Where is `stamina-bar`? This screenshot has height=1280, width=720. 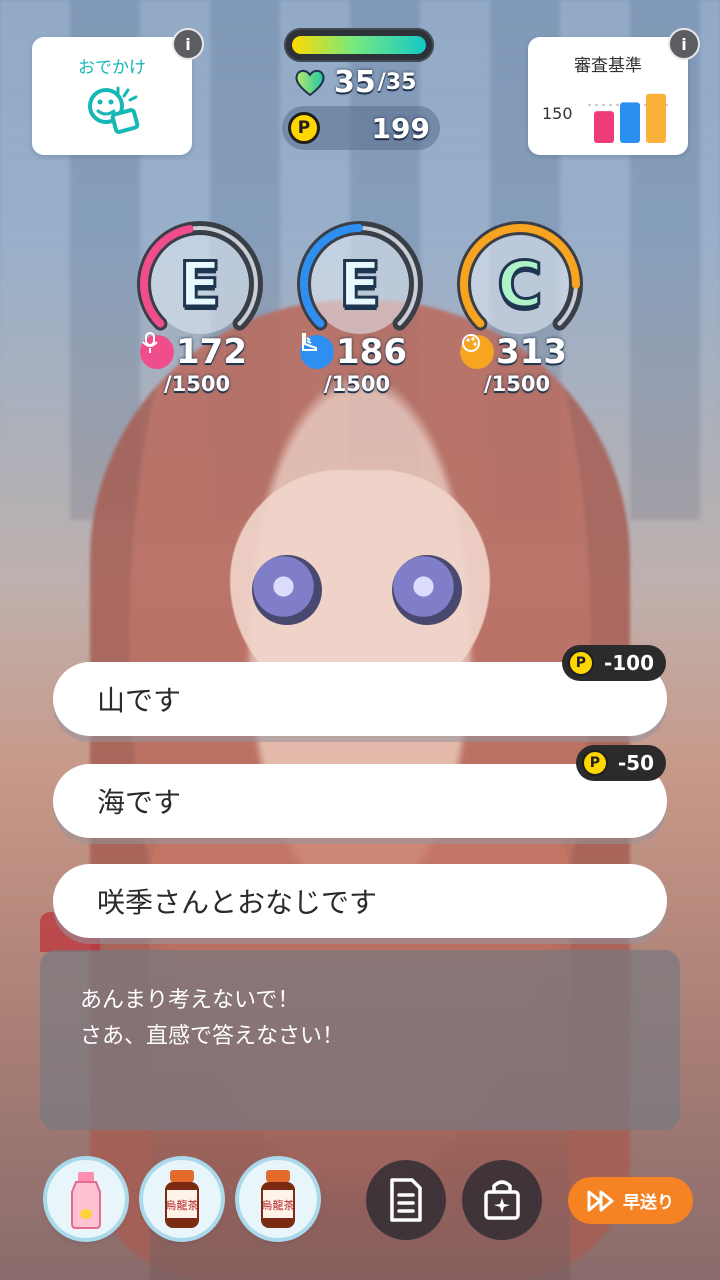
stamina-bar is located at coordinates (359, 45).